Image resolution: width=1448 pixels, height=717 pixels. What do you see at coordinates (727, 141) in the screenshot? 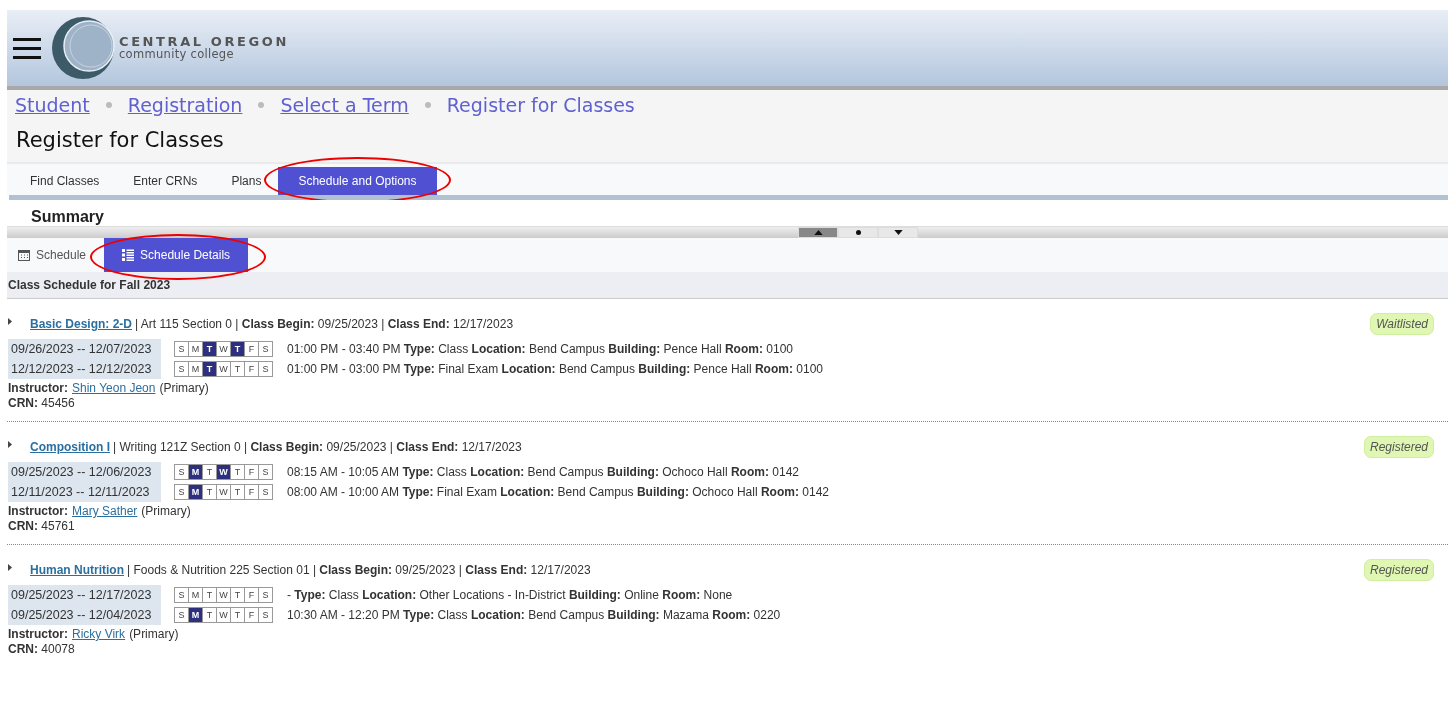
I see `page-title: Register for Classes` at bounding box center [727, 141].